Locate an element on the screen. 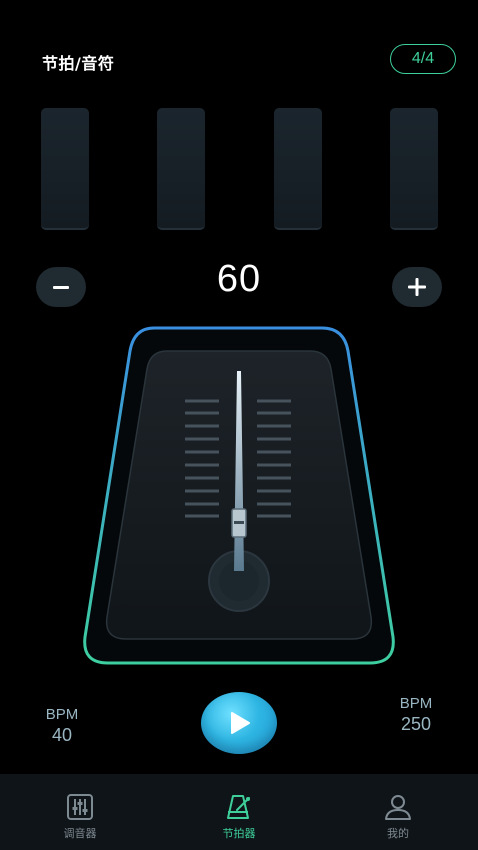  plus-icon is located at coordinates (417, 287).